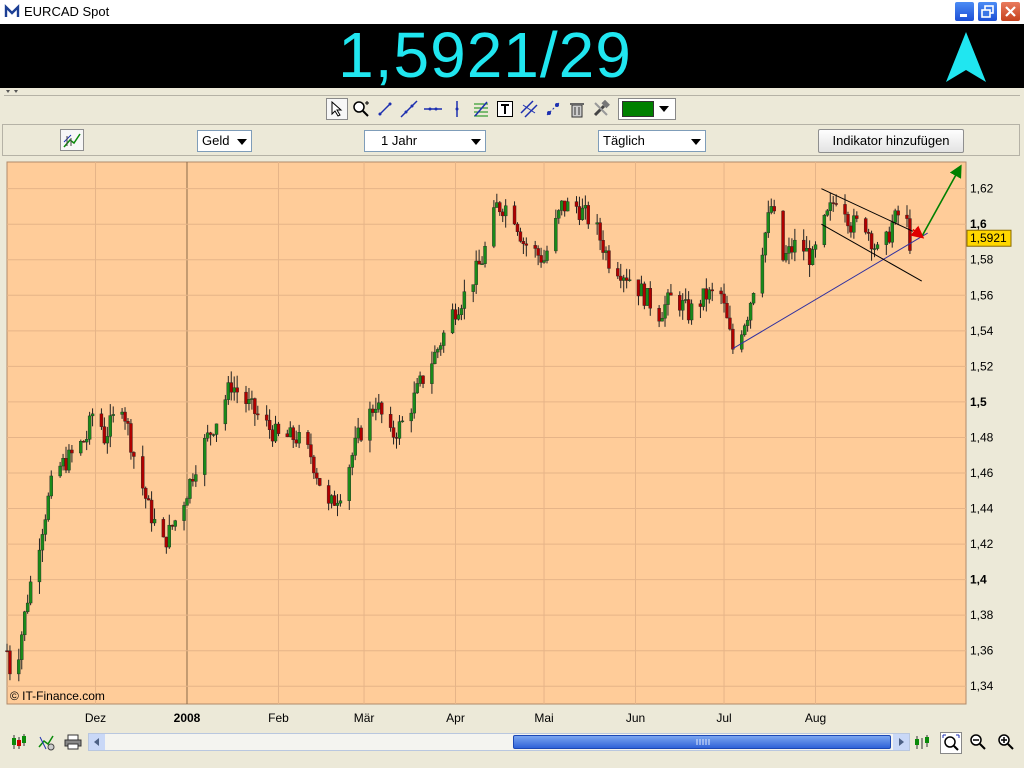 This screenshot has height=768, width=1024. What do you see at coordinates (723, 718) in the screenshot?
I see `x-tick-label: Jul` at bounding box center [723, 718].